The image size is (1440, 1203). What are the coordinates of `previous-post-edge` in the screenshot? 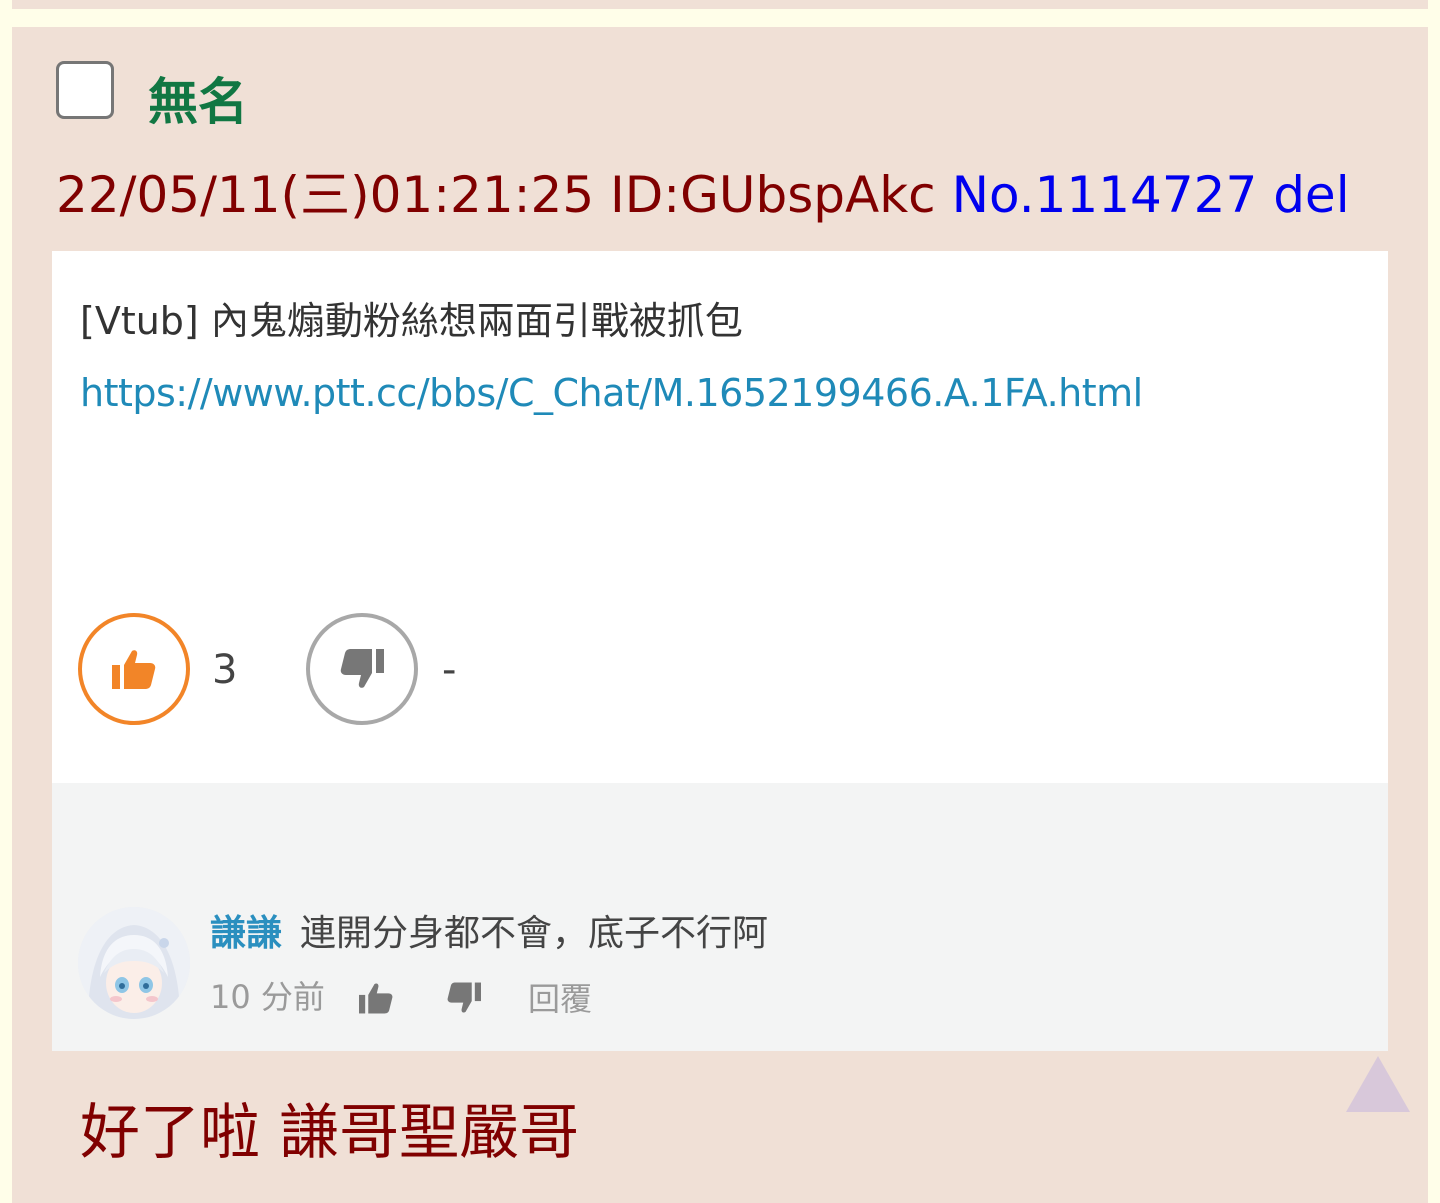 It's located at (720, 4).